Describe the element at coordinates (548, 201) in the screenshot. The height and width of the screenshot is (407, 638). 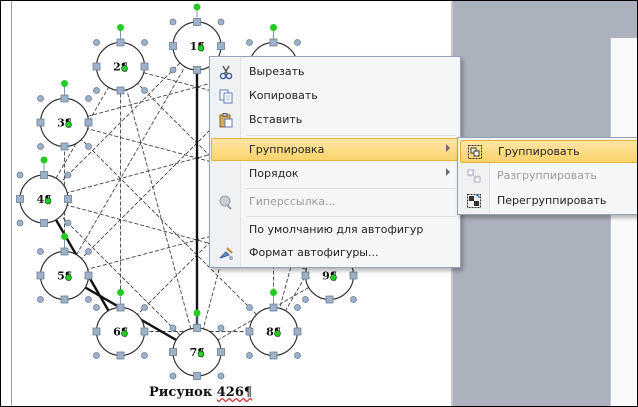
I see `submenu-item-regroup: Перегруппировать` at that location.